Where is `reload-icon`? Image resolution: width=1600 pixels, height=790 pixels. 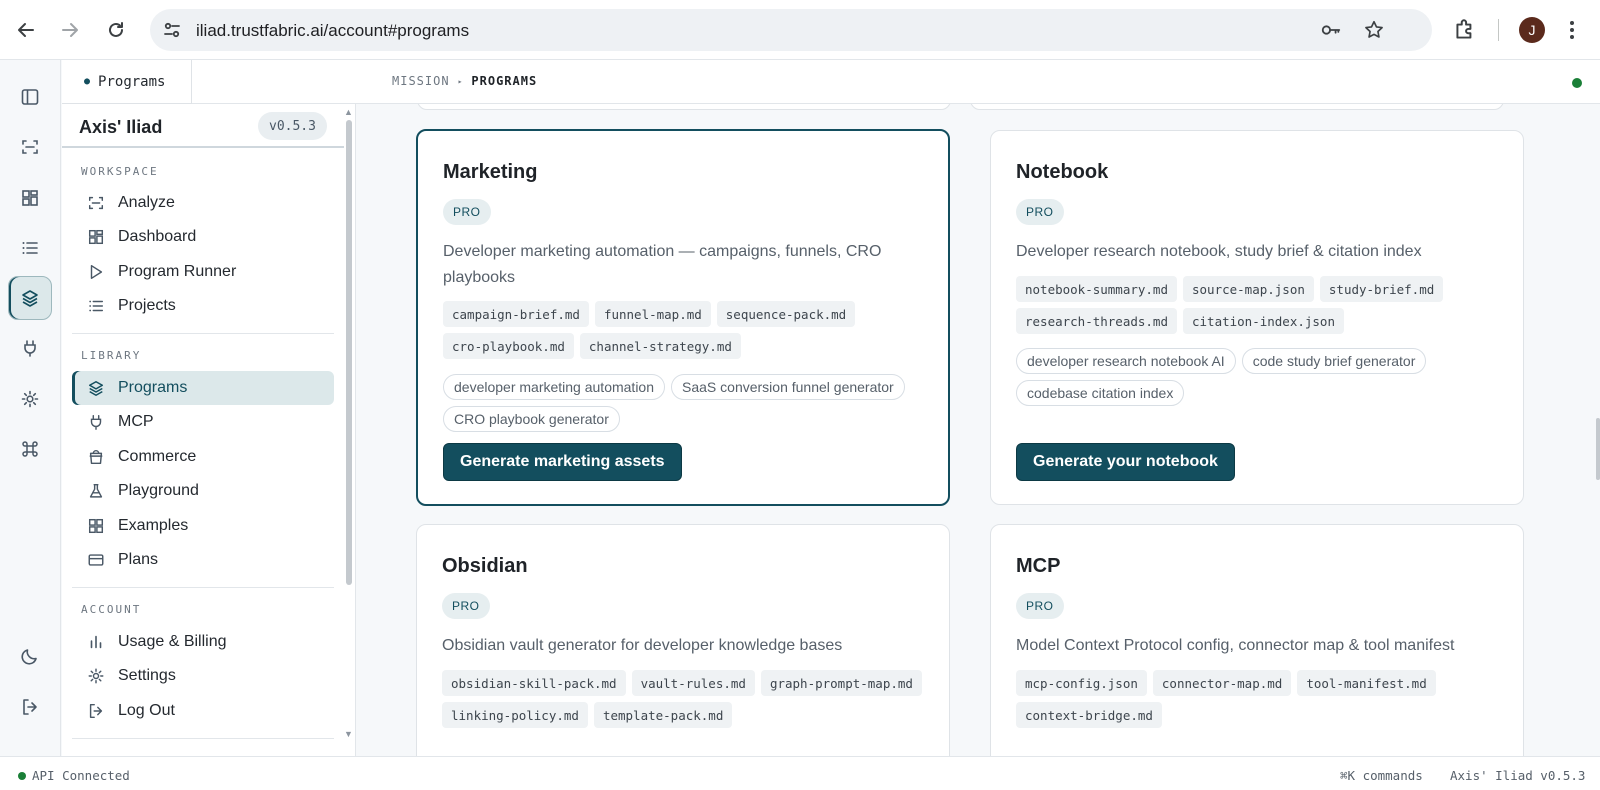 reload-icon is located at coordinates (116, 29).